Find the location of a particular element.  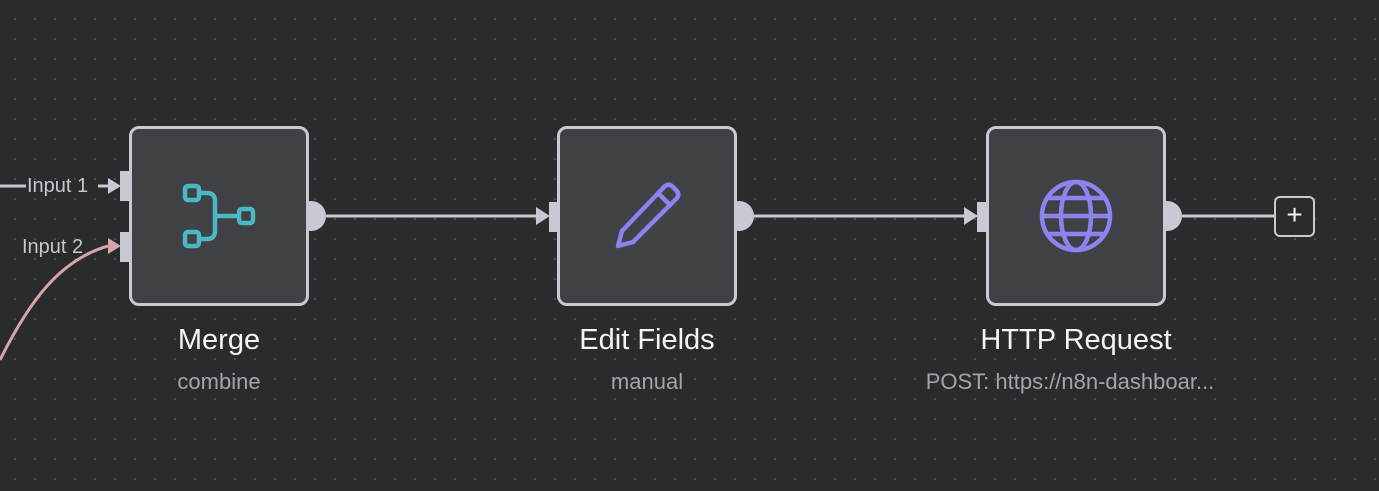

merge-node-title: Merge is located at coordinates (219, 340).